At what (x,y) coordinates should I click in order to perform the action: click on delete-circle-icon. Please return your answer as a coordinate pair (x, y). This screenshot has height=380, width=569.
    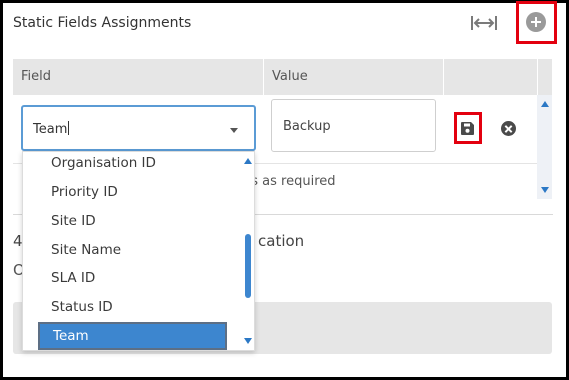
    Looking at the image, I should click on (508, 128).